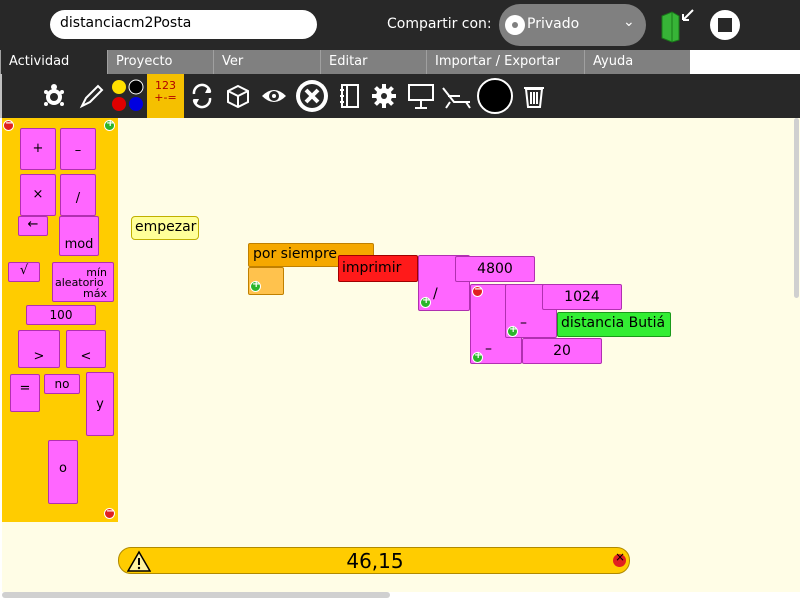  I want to click on start-block: empezar, so click(165, 228).